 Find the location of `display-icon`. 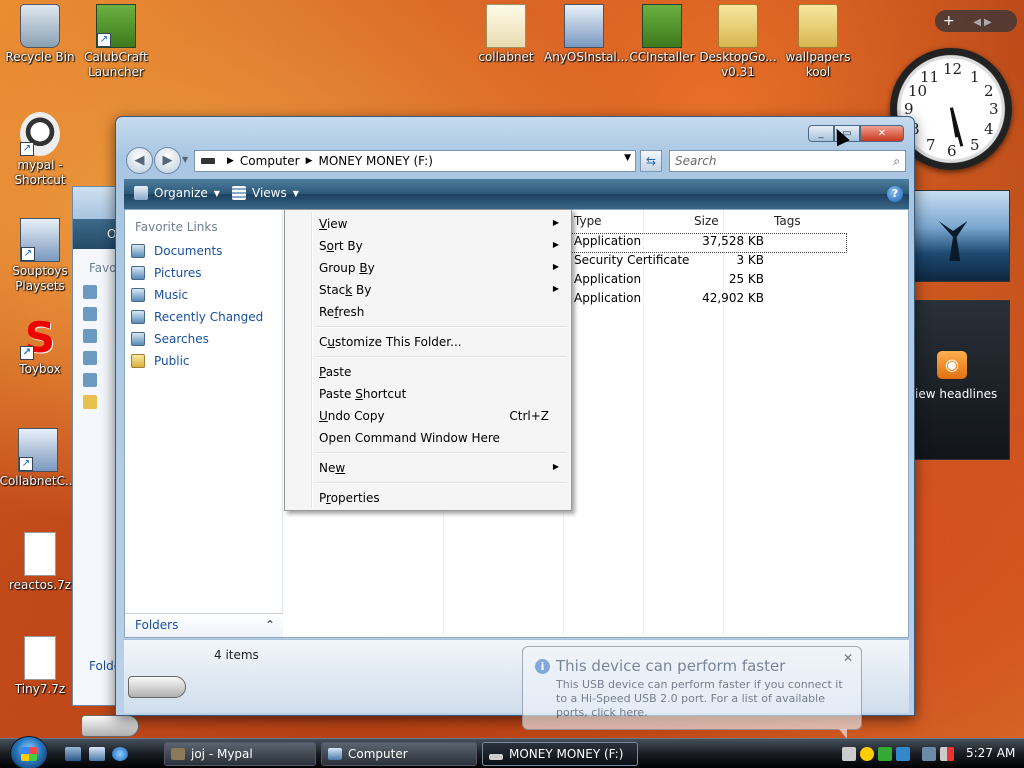

display-icon is located at coordinates (929, 754).